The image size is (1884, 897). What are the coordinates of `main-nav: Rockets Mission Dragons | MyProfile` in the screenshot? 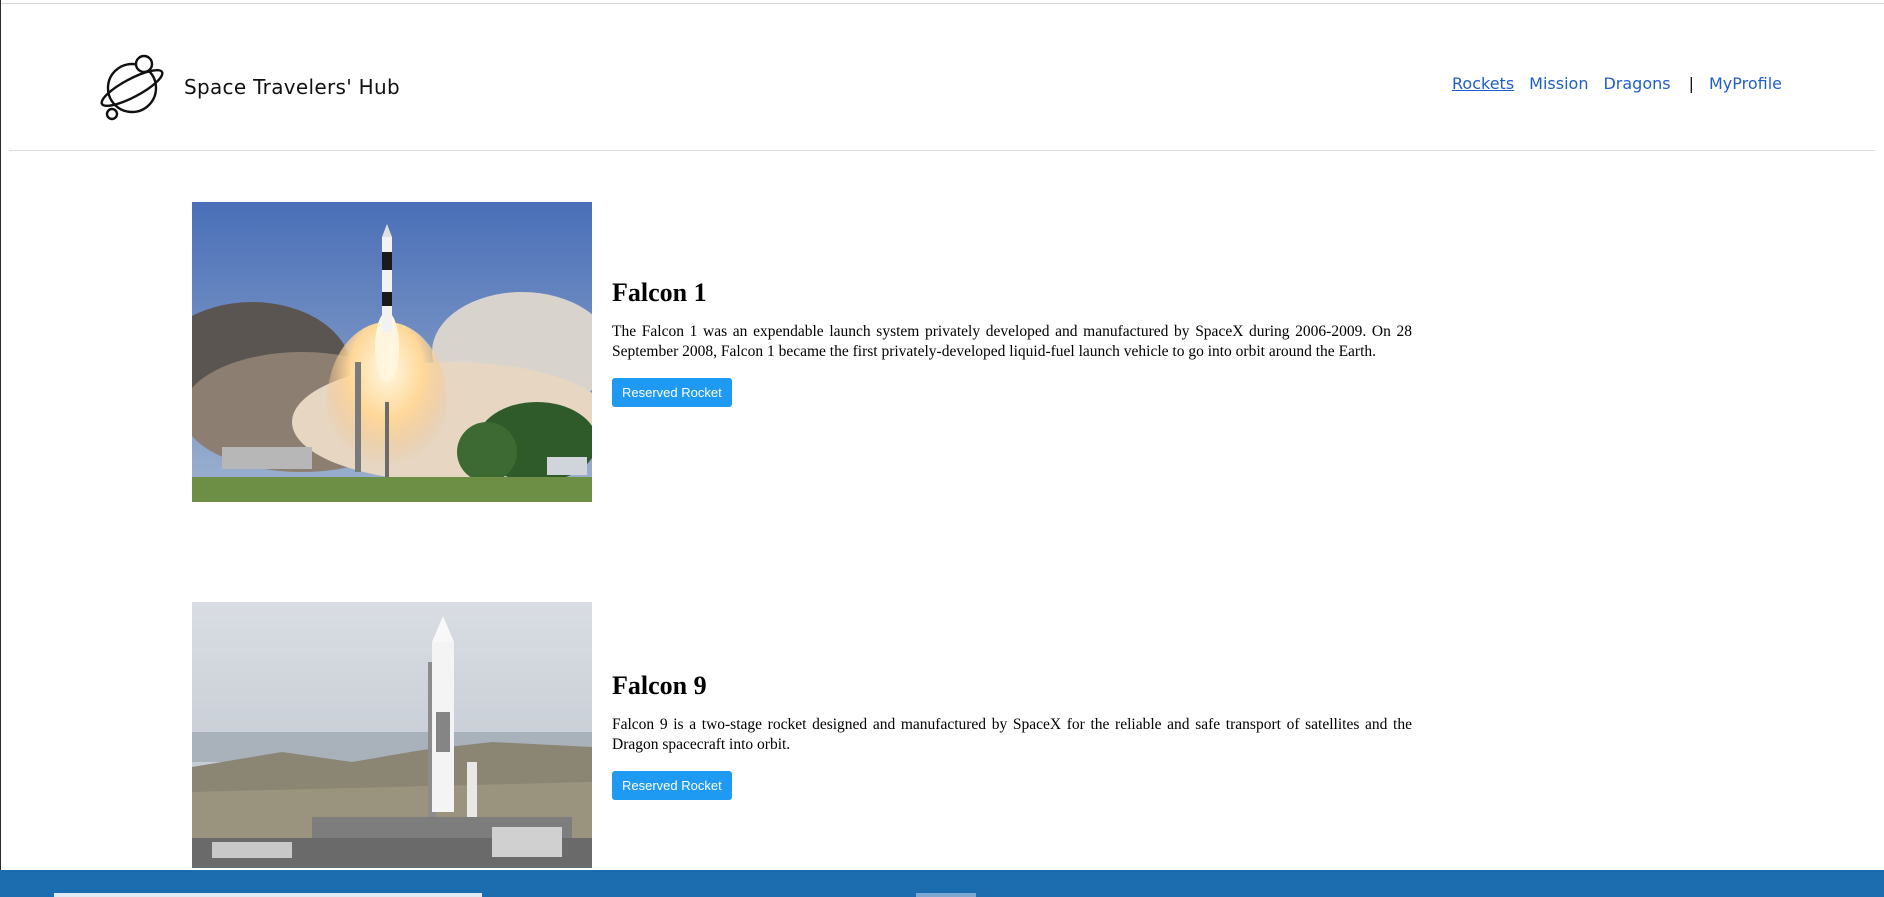 It's located at (1617, 83).